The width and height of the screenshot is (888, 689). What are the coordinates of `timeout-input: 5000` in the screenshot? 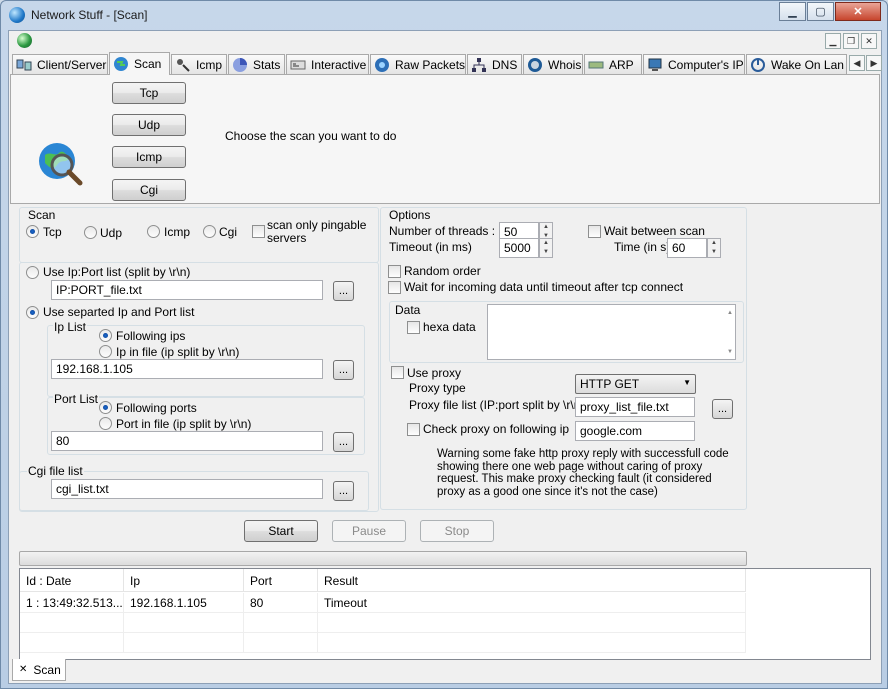 It's located at (519, 248).